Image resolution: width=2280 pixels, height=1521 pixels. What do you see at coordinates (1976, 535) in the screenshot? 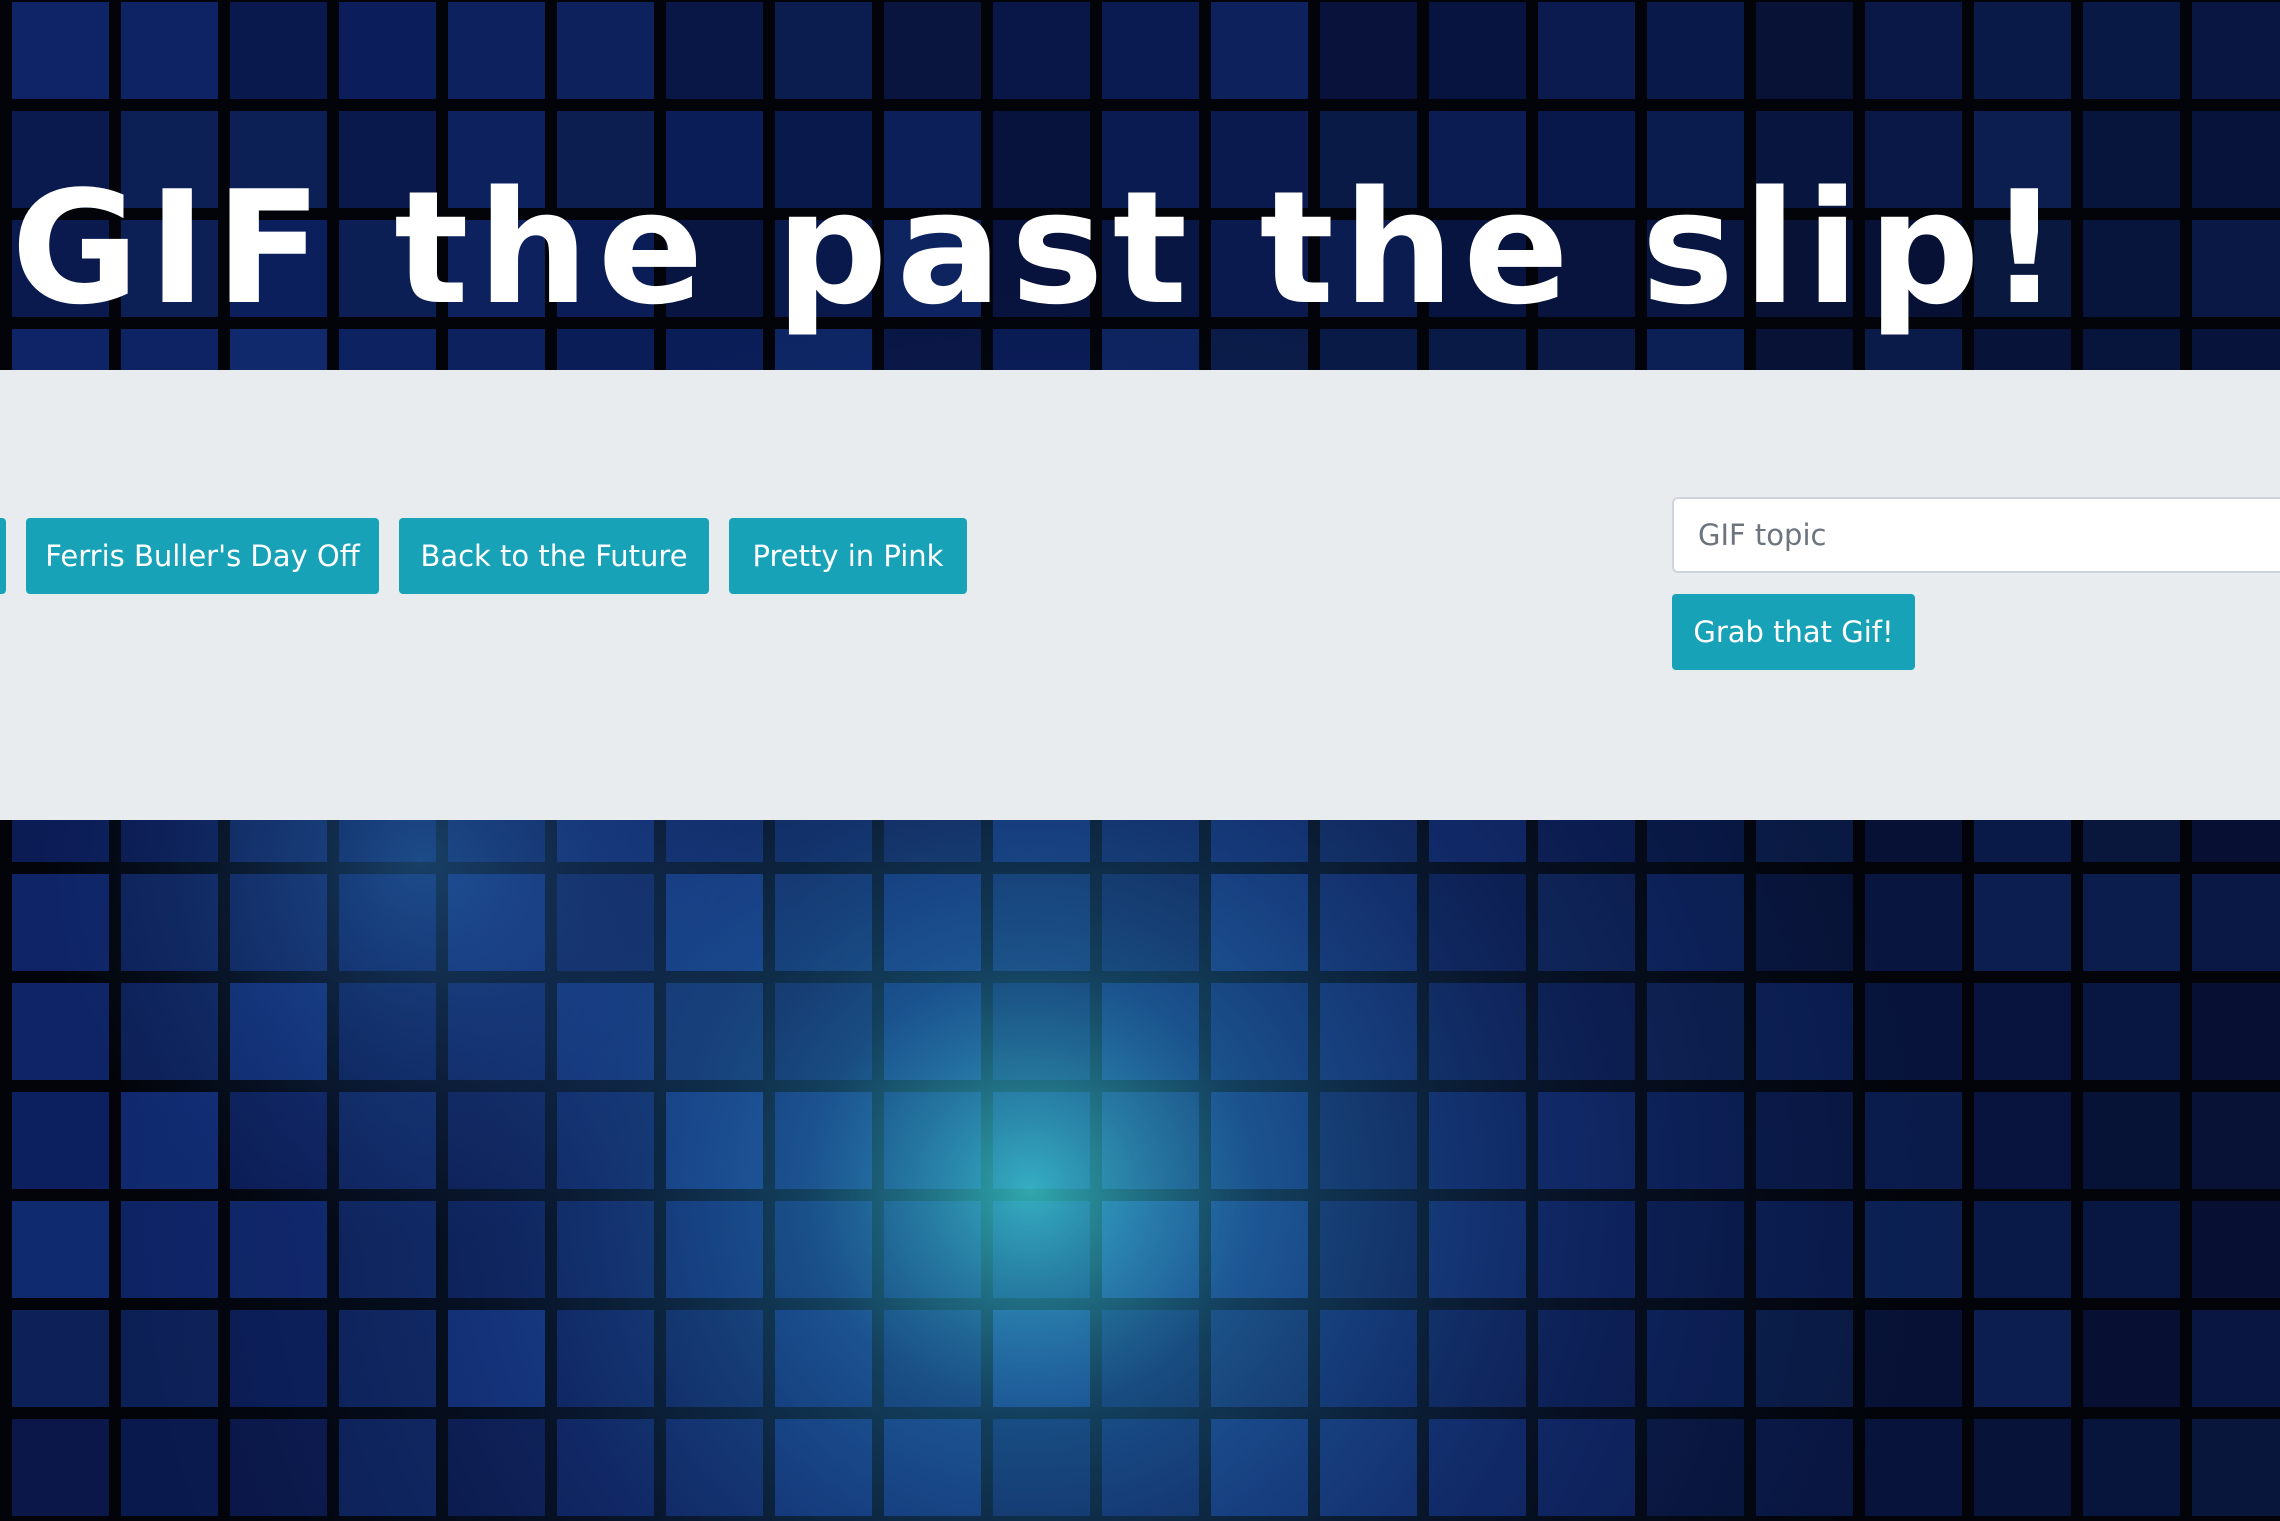
I see `gif-topic-input` at bounding box center [1976, 535].